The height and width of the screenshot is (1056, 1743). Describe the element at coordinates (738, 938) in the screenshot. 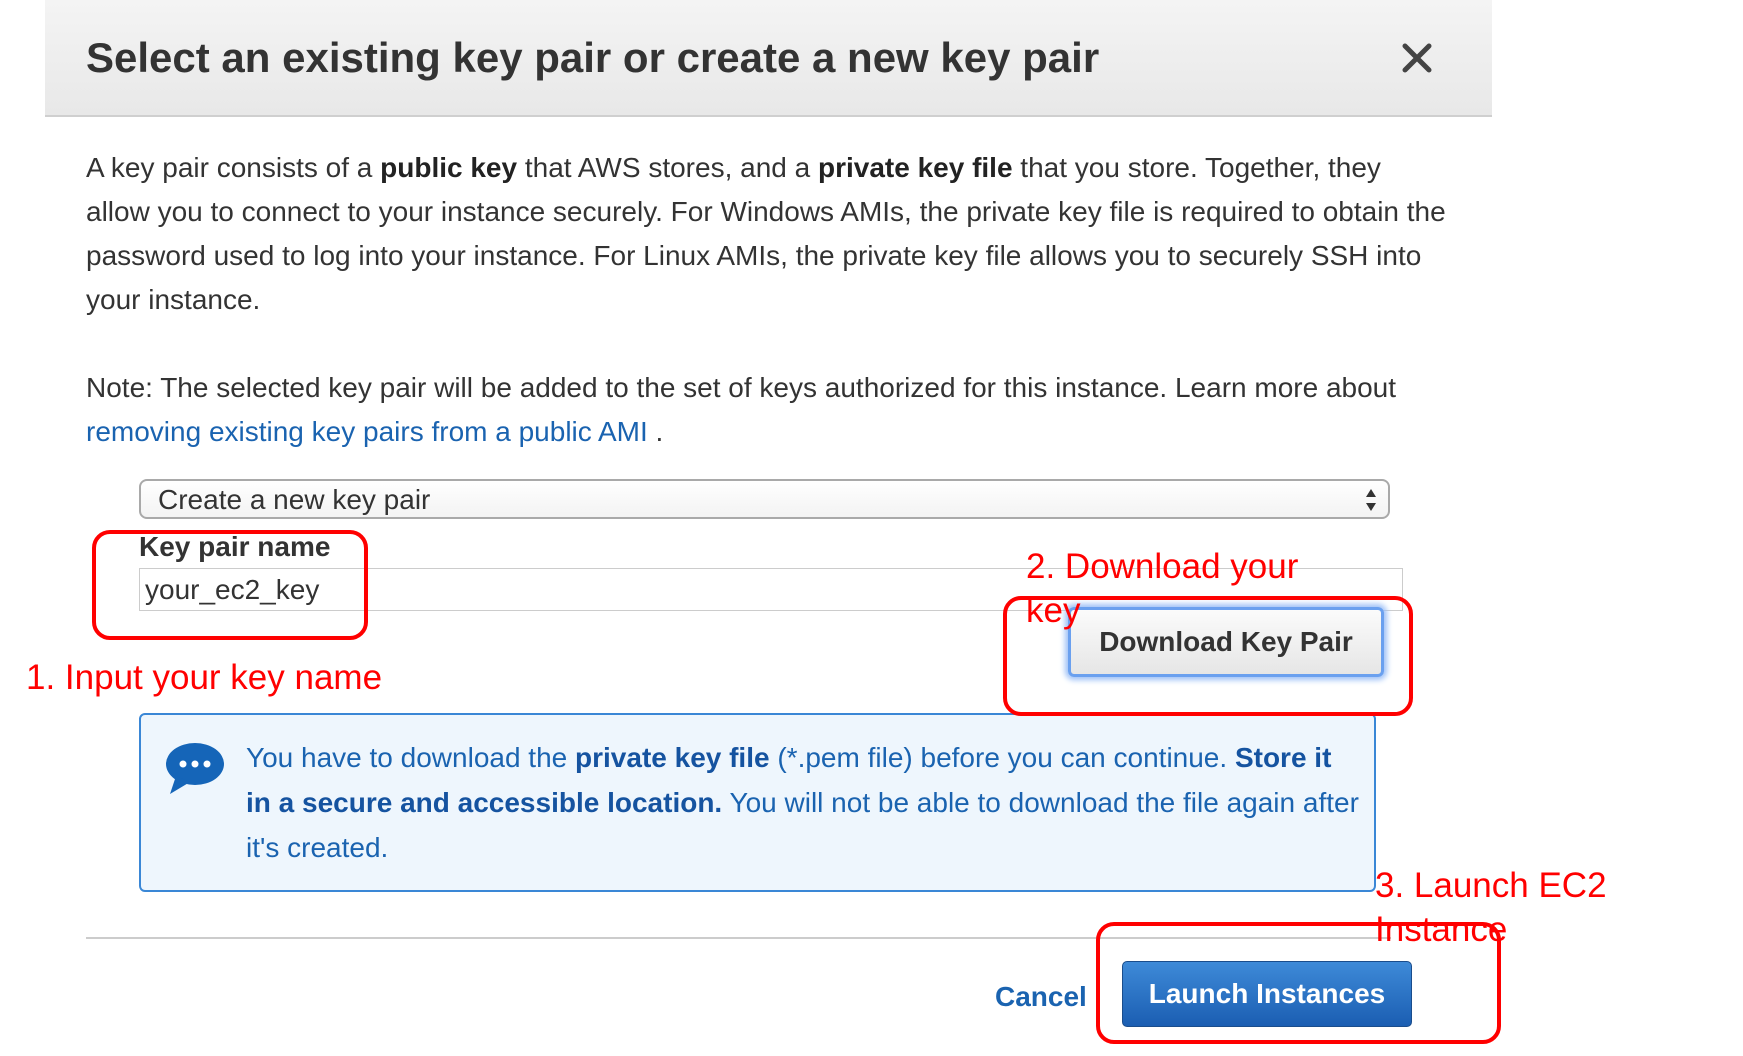

I see `footer-divider` at that location.